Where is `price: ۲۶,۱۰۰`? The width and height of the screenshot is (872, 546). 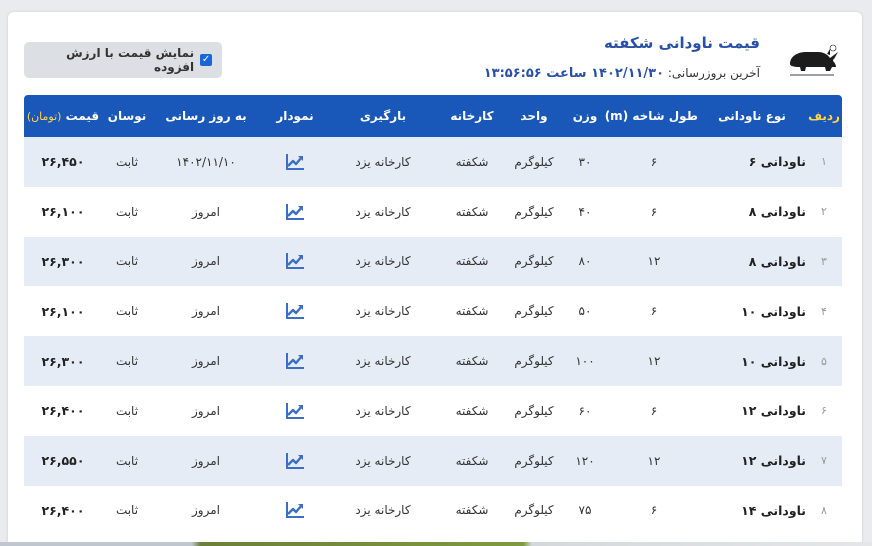
price: ۲۶,۱۰۰ is located at coordinates (63, 212).